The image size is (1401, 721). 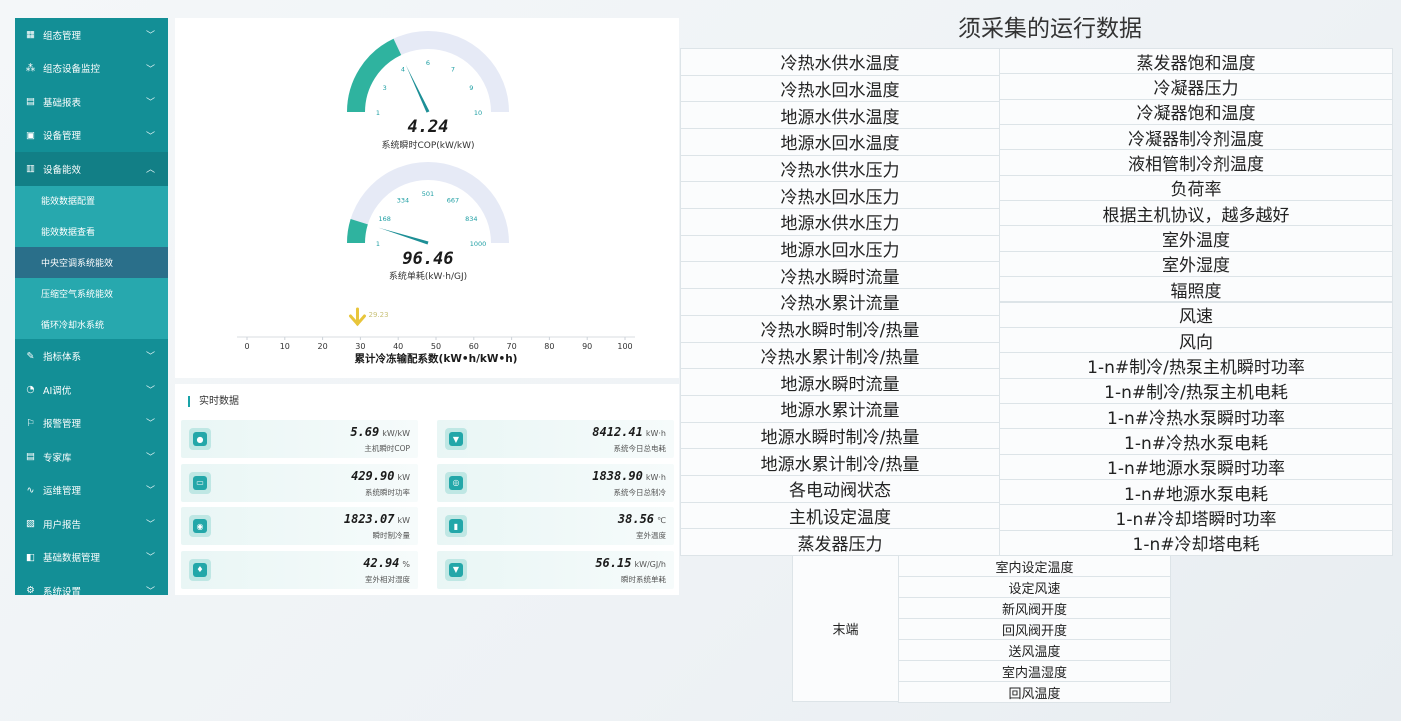 What do you see at coordinates (72, 70) in the screenshot?
I see `sidebar-item-label: 组态设备监控` at bounding box center [72, 70].